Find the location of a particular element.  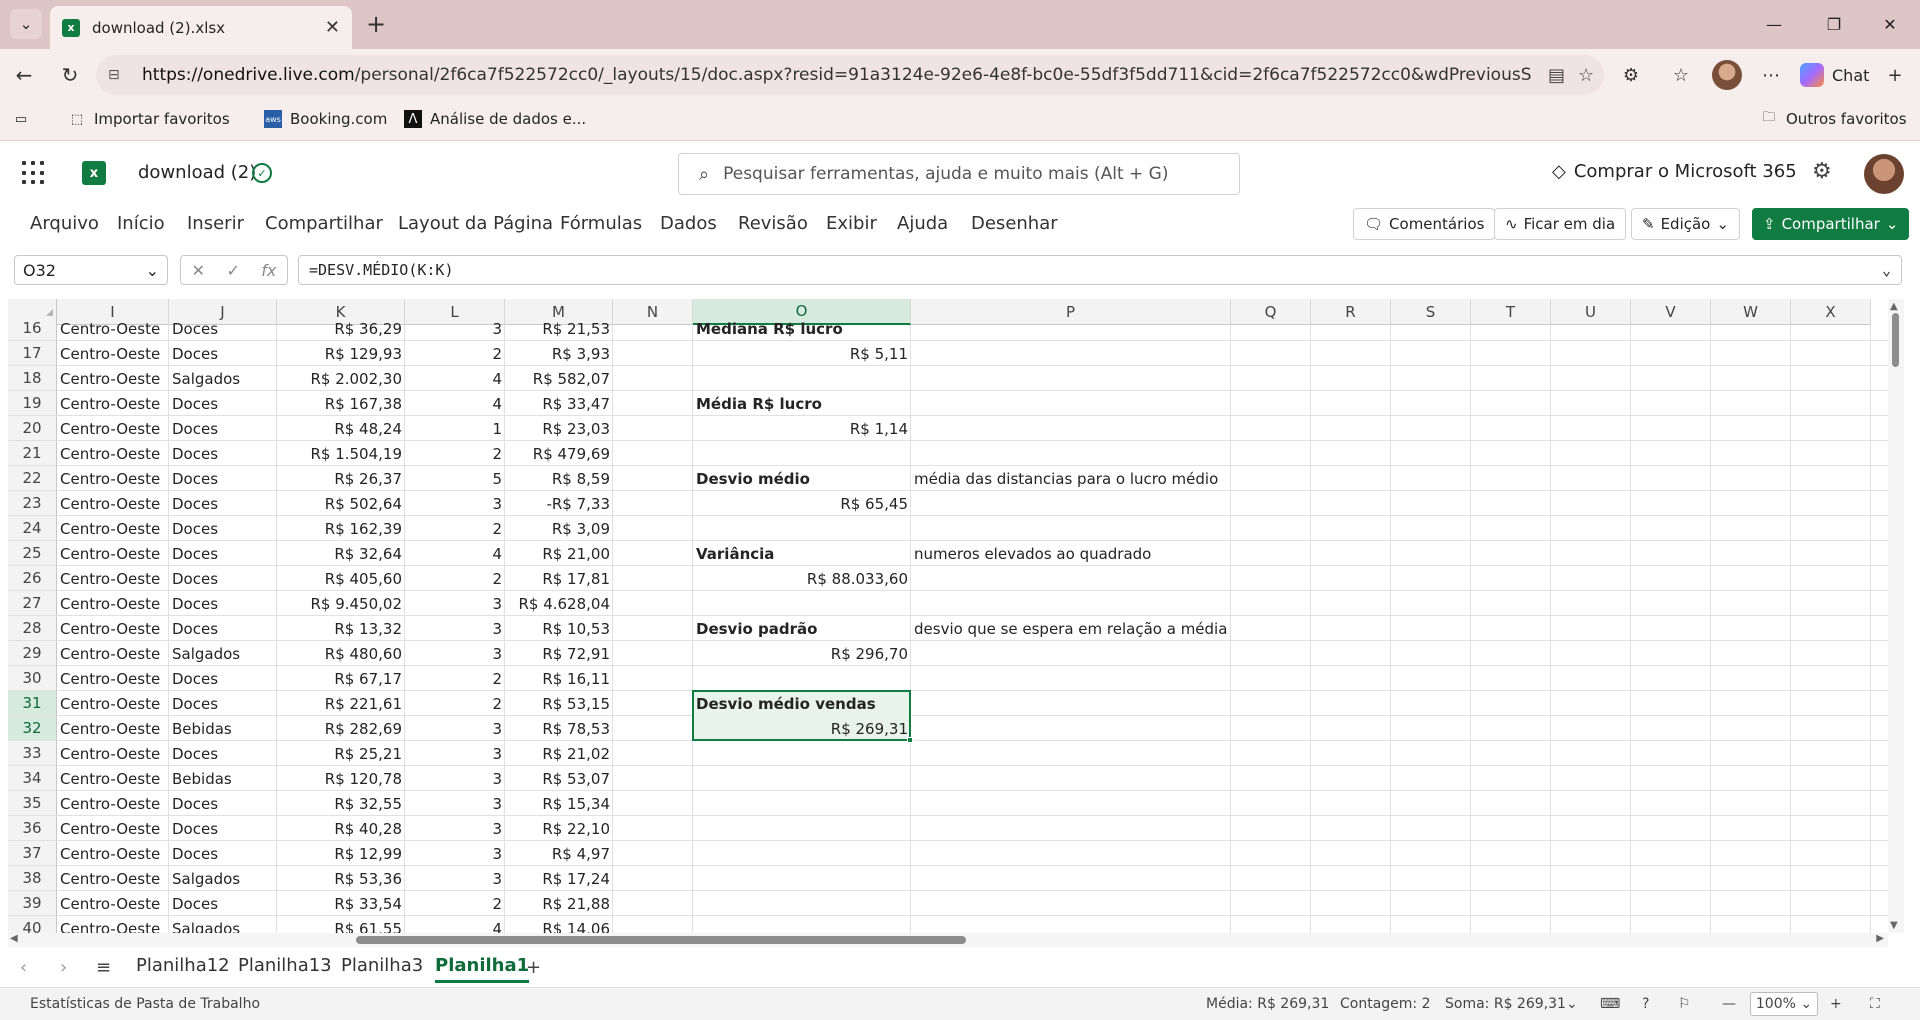

scroll-up-icon: ▲ is located at coordinates (1894, 306).